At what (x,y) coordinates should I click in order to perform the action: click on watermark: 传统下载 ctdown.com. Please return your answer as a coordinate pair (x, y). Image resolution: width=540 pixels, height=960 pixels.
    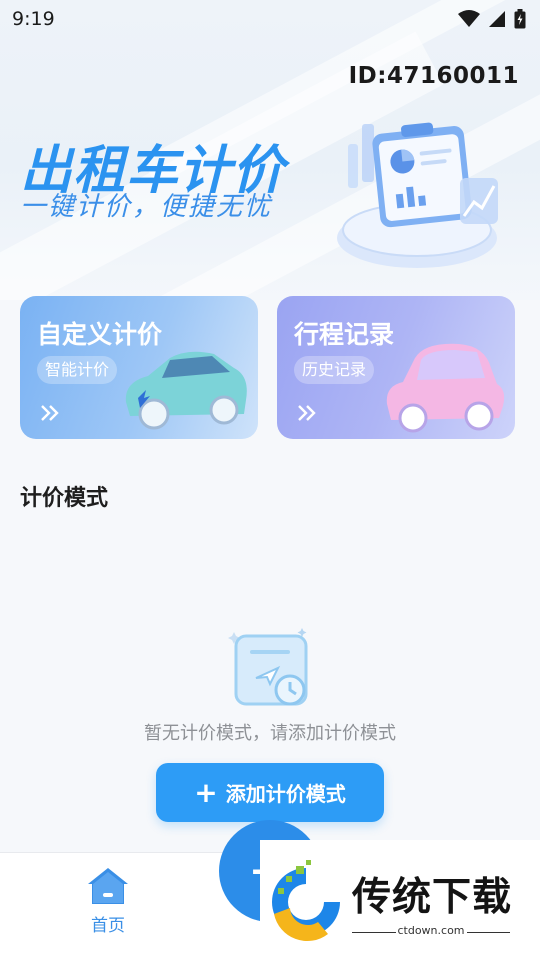
    Looking at the image, I should click on (400, 900).